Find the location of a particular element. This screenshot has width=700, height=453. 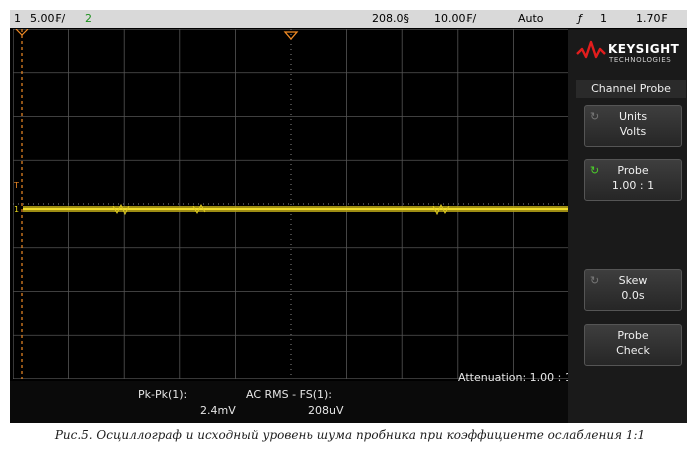

acrms-value: 208uV is located at coordinates (326, 410).